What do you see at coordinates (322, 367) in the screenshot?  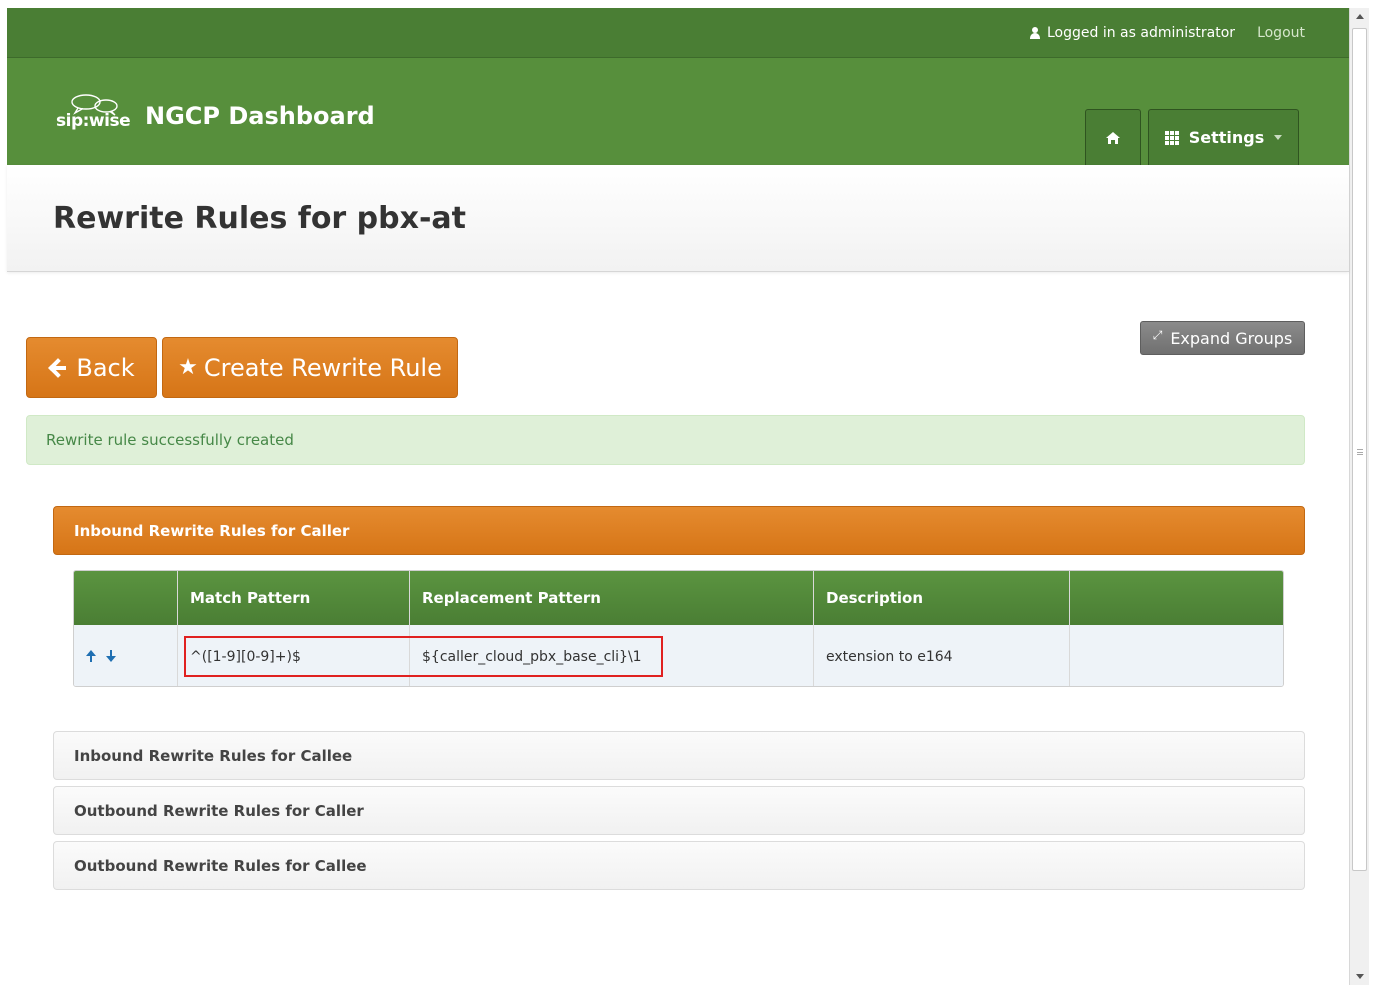 I see `create-button-label: Create Rewrite Rule` at bounding box center [322, 367].